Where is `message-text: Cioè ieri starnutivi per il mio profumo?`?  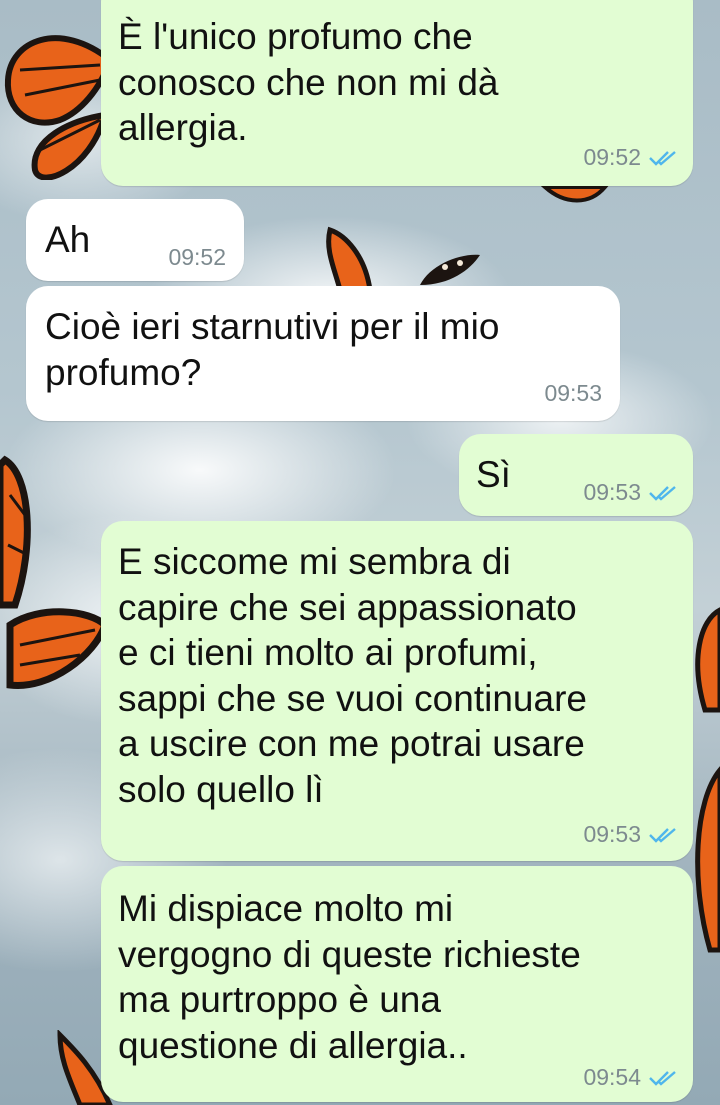
message-text: Cioè ieri starnutivi per il mio profumo? is located at coordinates (272, 349).